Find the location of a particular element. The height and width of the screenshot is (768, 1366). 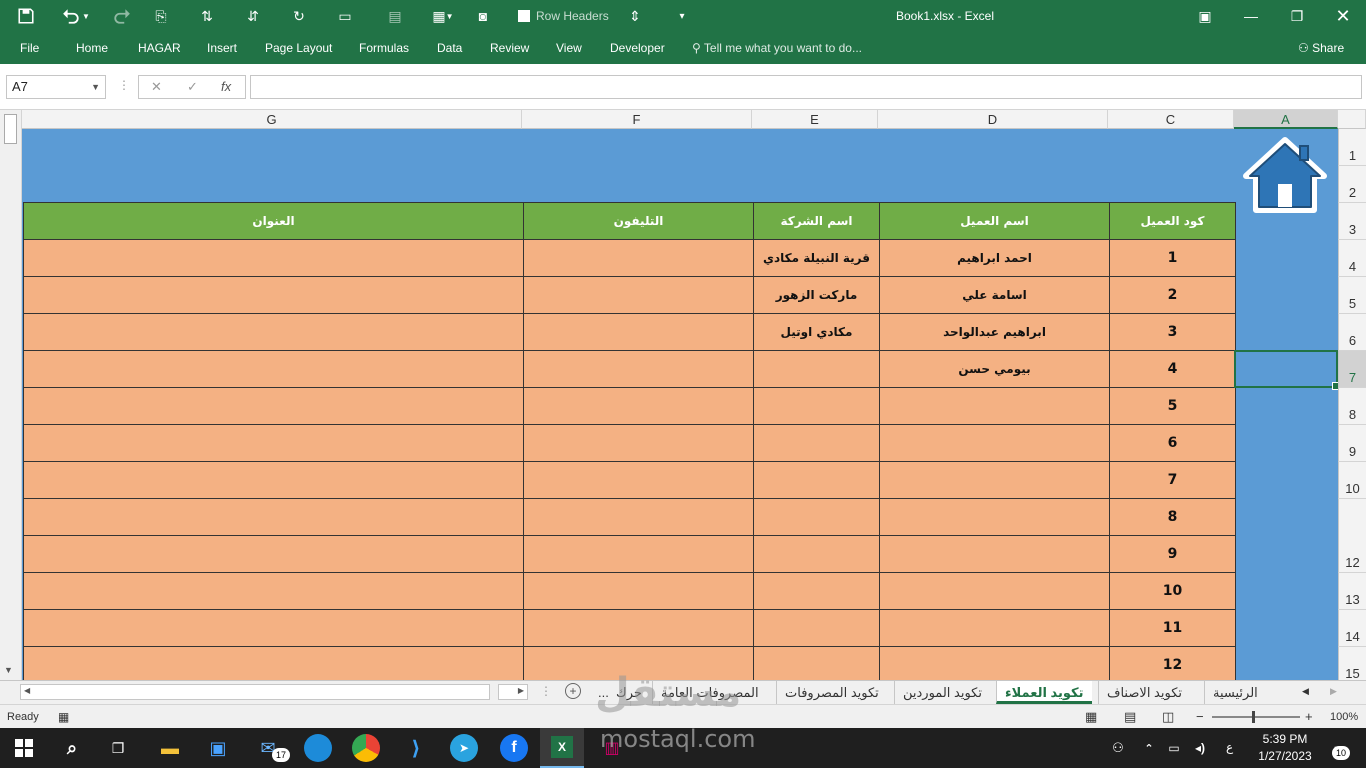

page-break-view-icon: ◫ is located at coordinates (1168, 717).